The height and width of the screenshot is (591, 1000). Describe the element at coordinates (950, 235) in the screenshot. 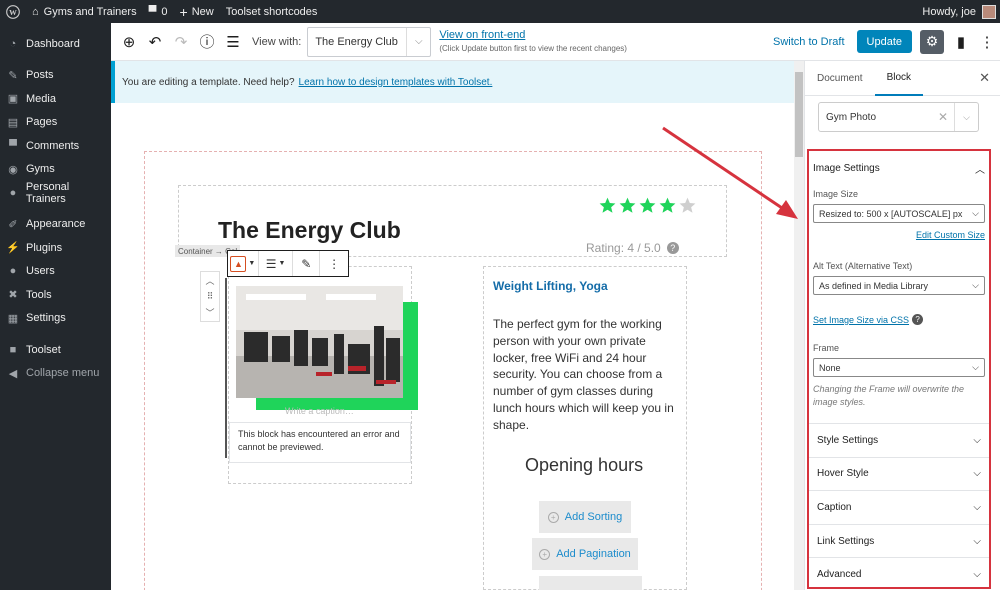

I see `edit-custom-size-link: Edit Custom Size` at that location.